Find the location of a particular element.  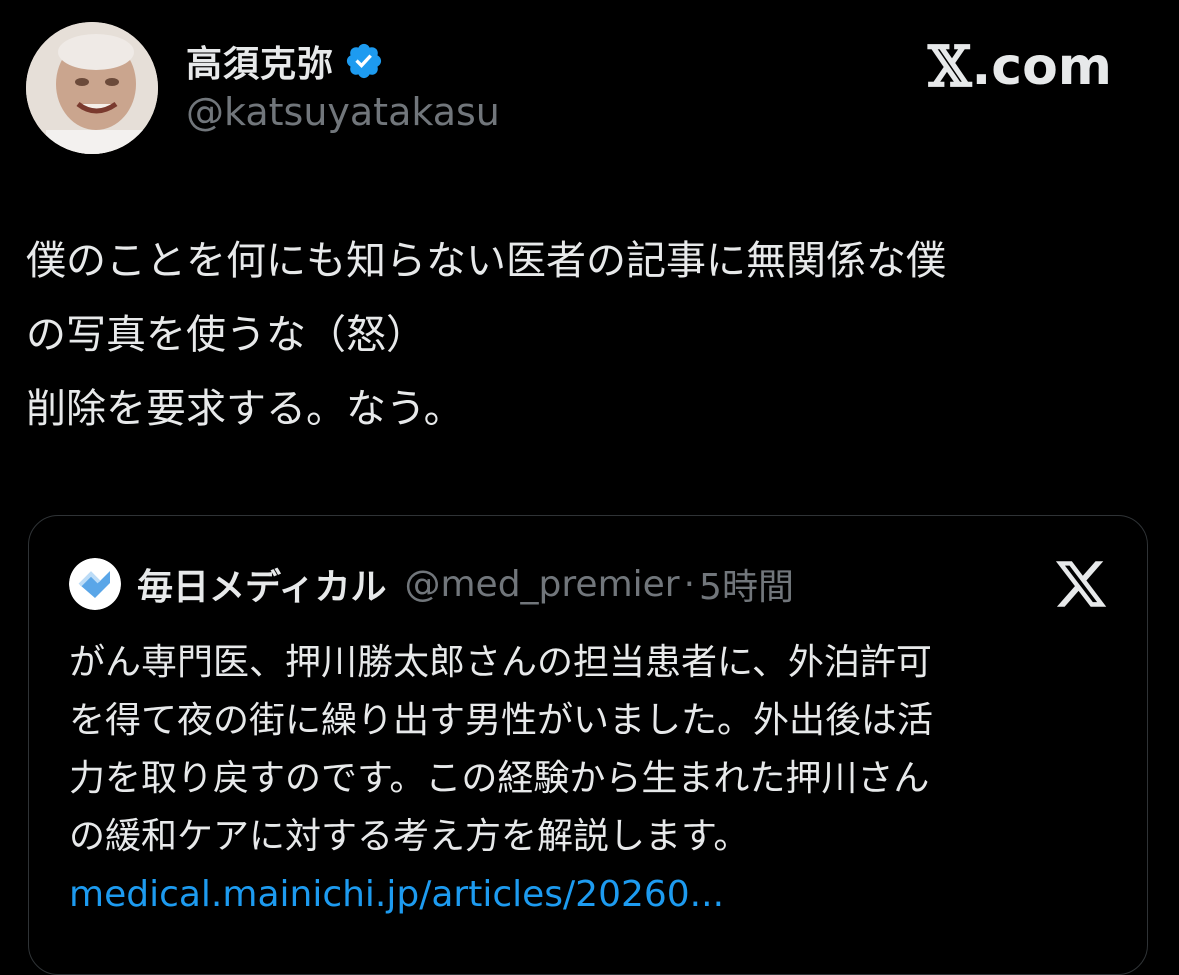

x-logo-icon is located at coordinates (1081, 584).